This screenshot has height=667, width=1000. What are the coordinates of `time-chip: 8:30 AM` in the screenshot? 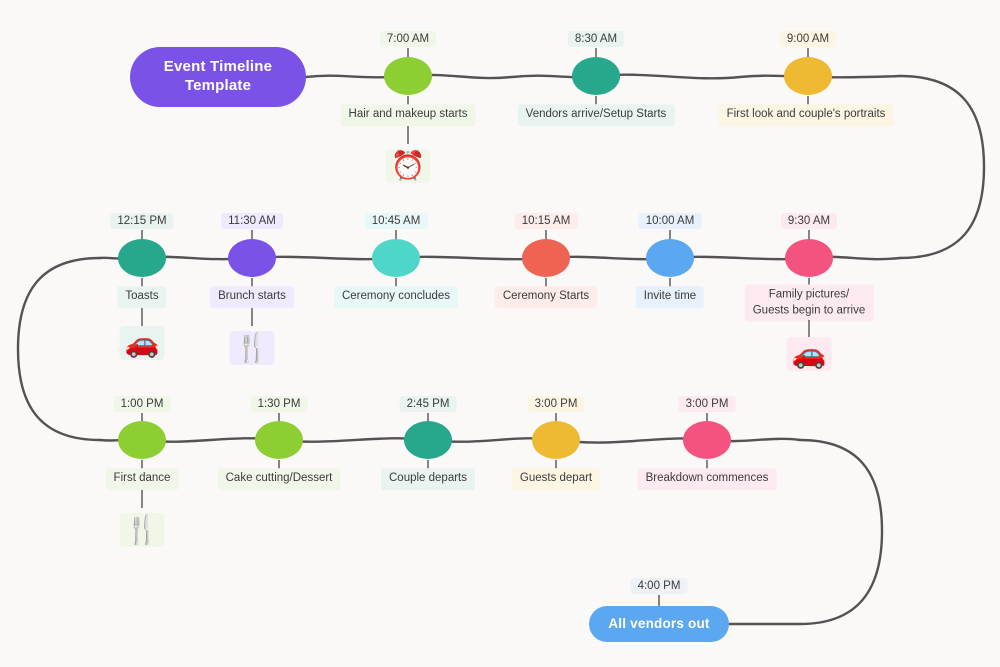 It's located at (596, 39).